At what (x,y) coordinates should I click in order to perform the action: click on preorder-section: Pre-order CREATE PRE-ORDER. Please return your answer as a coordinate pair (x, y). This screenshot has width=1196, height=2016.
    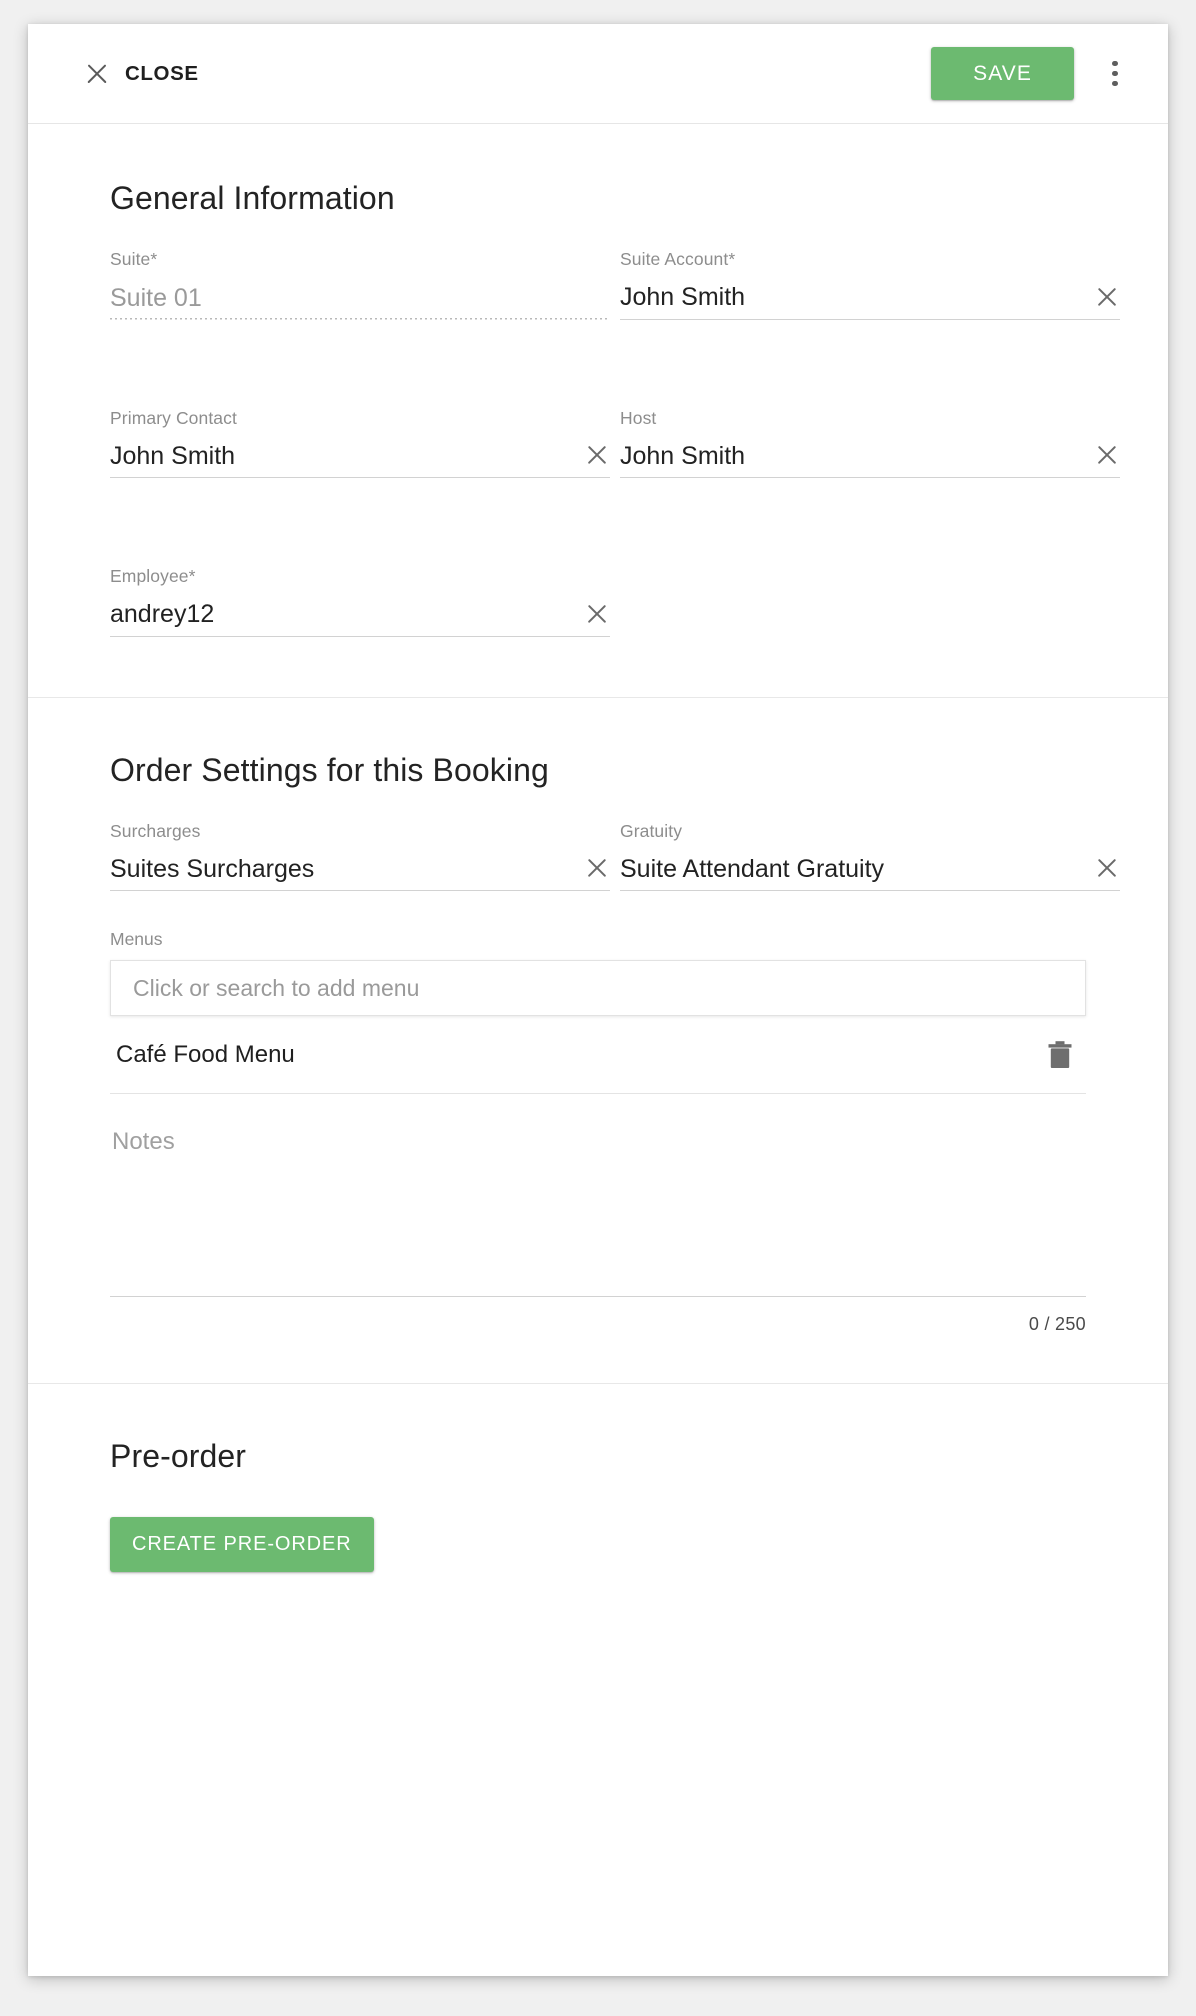
    Looking at the image, I should click on (598, 1508).